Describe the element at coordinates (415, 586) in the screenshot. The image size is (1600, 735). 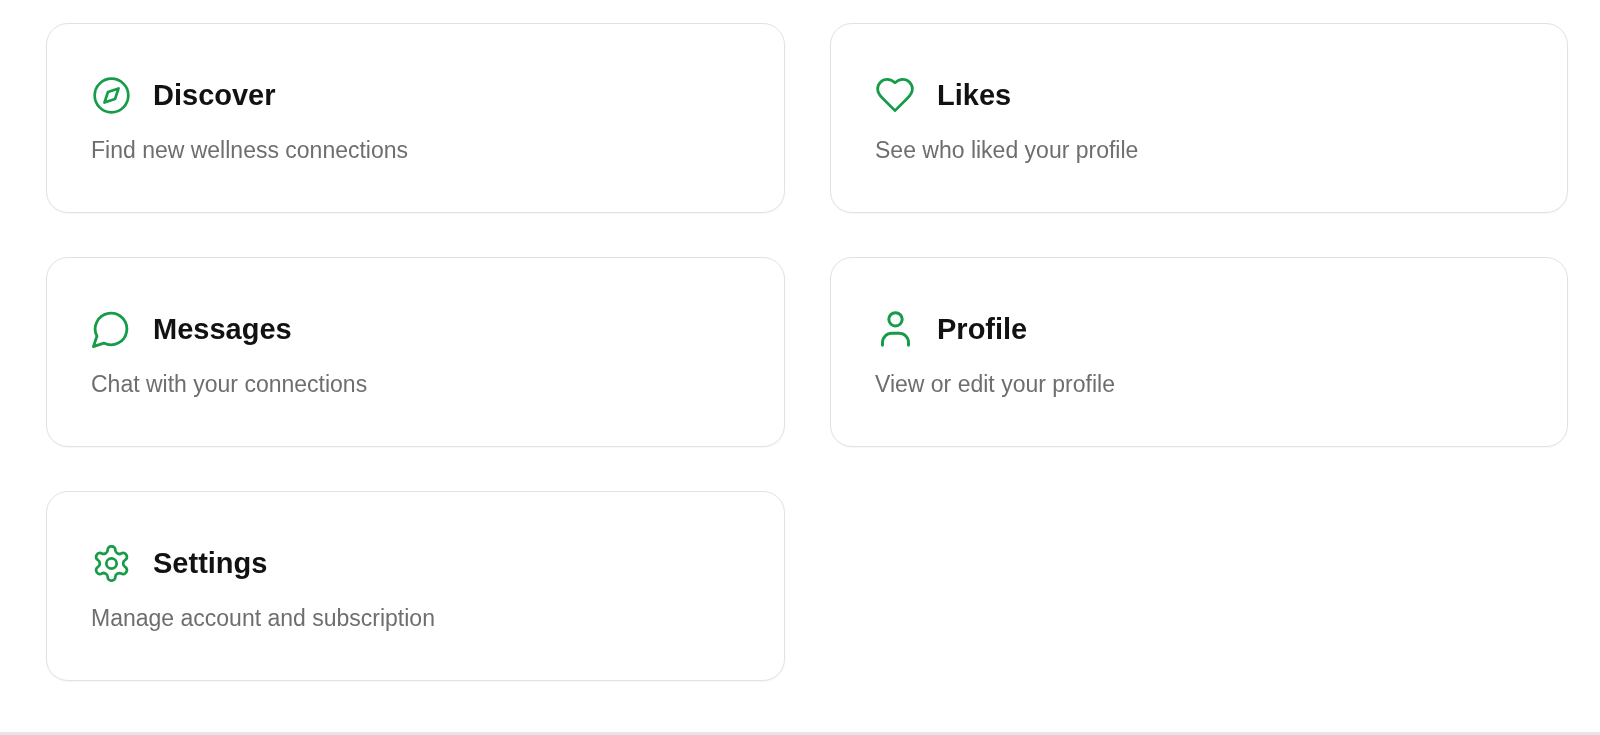
I see `menu-card: Settings Manage account and subscription` at that location.